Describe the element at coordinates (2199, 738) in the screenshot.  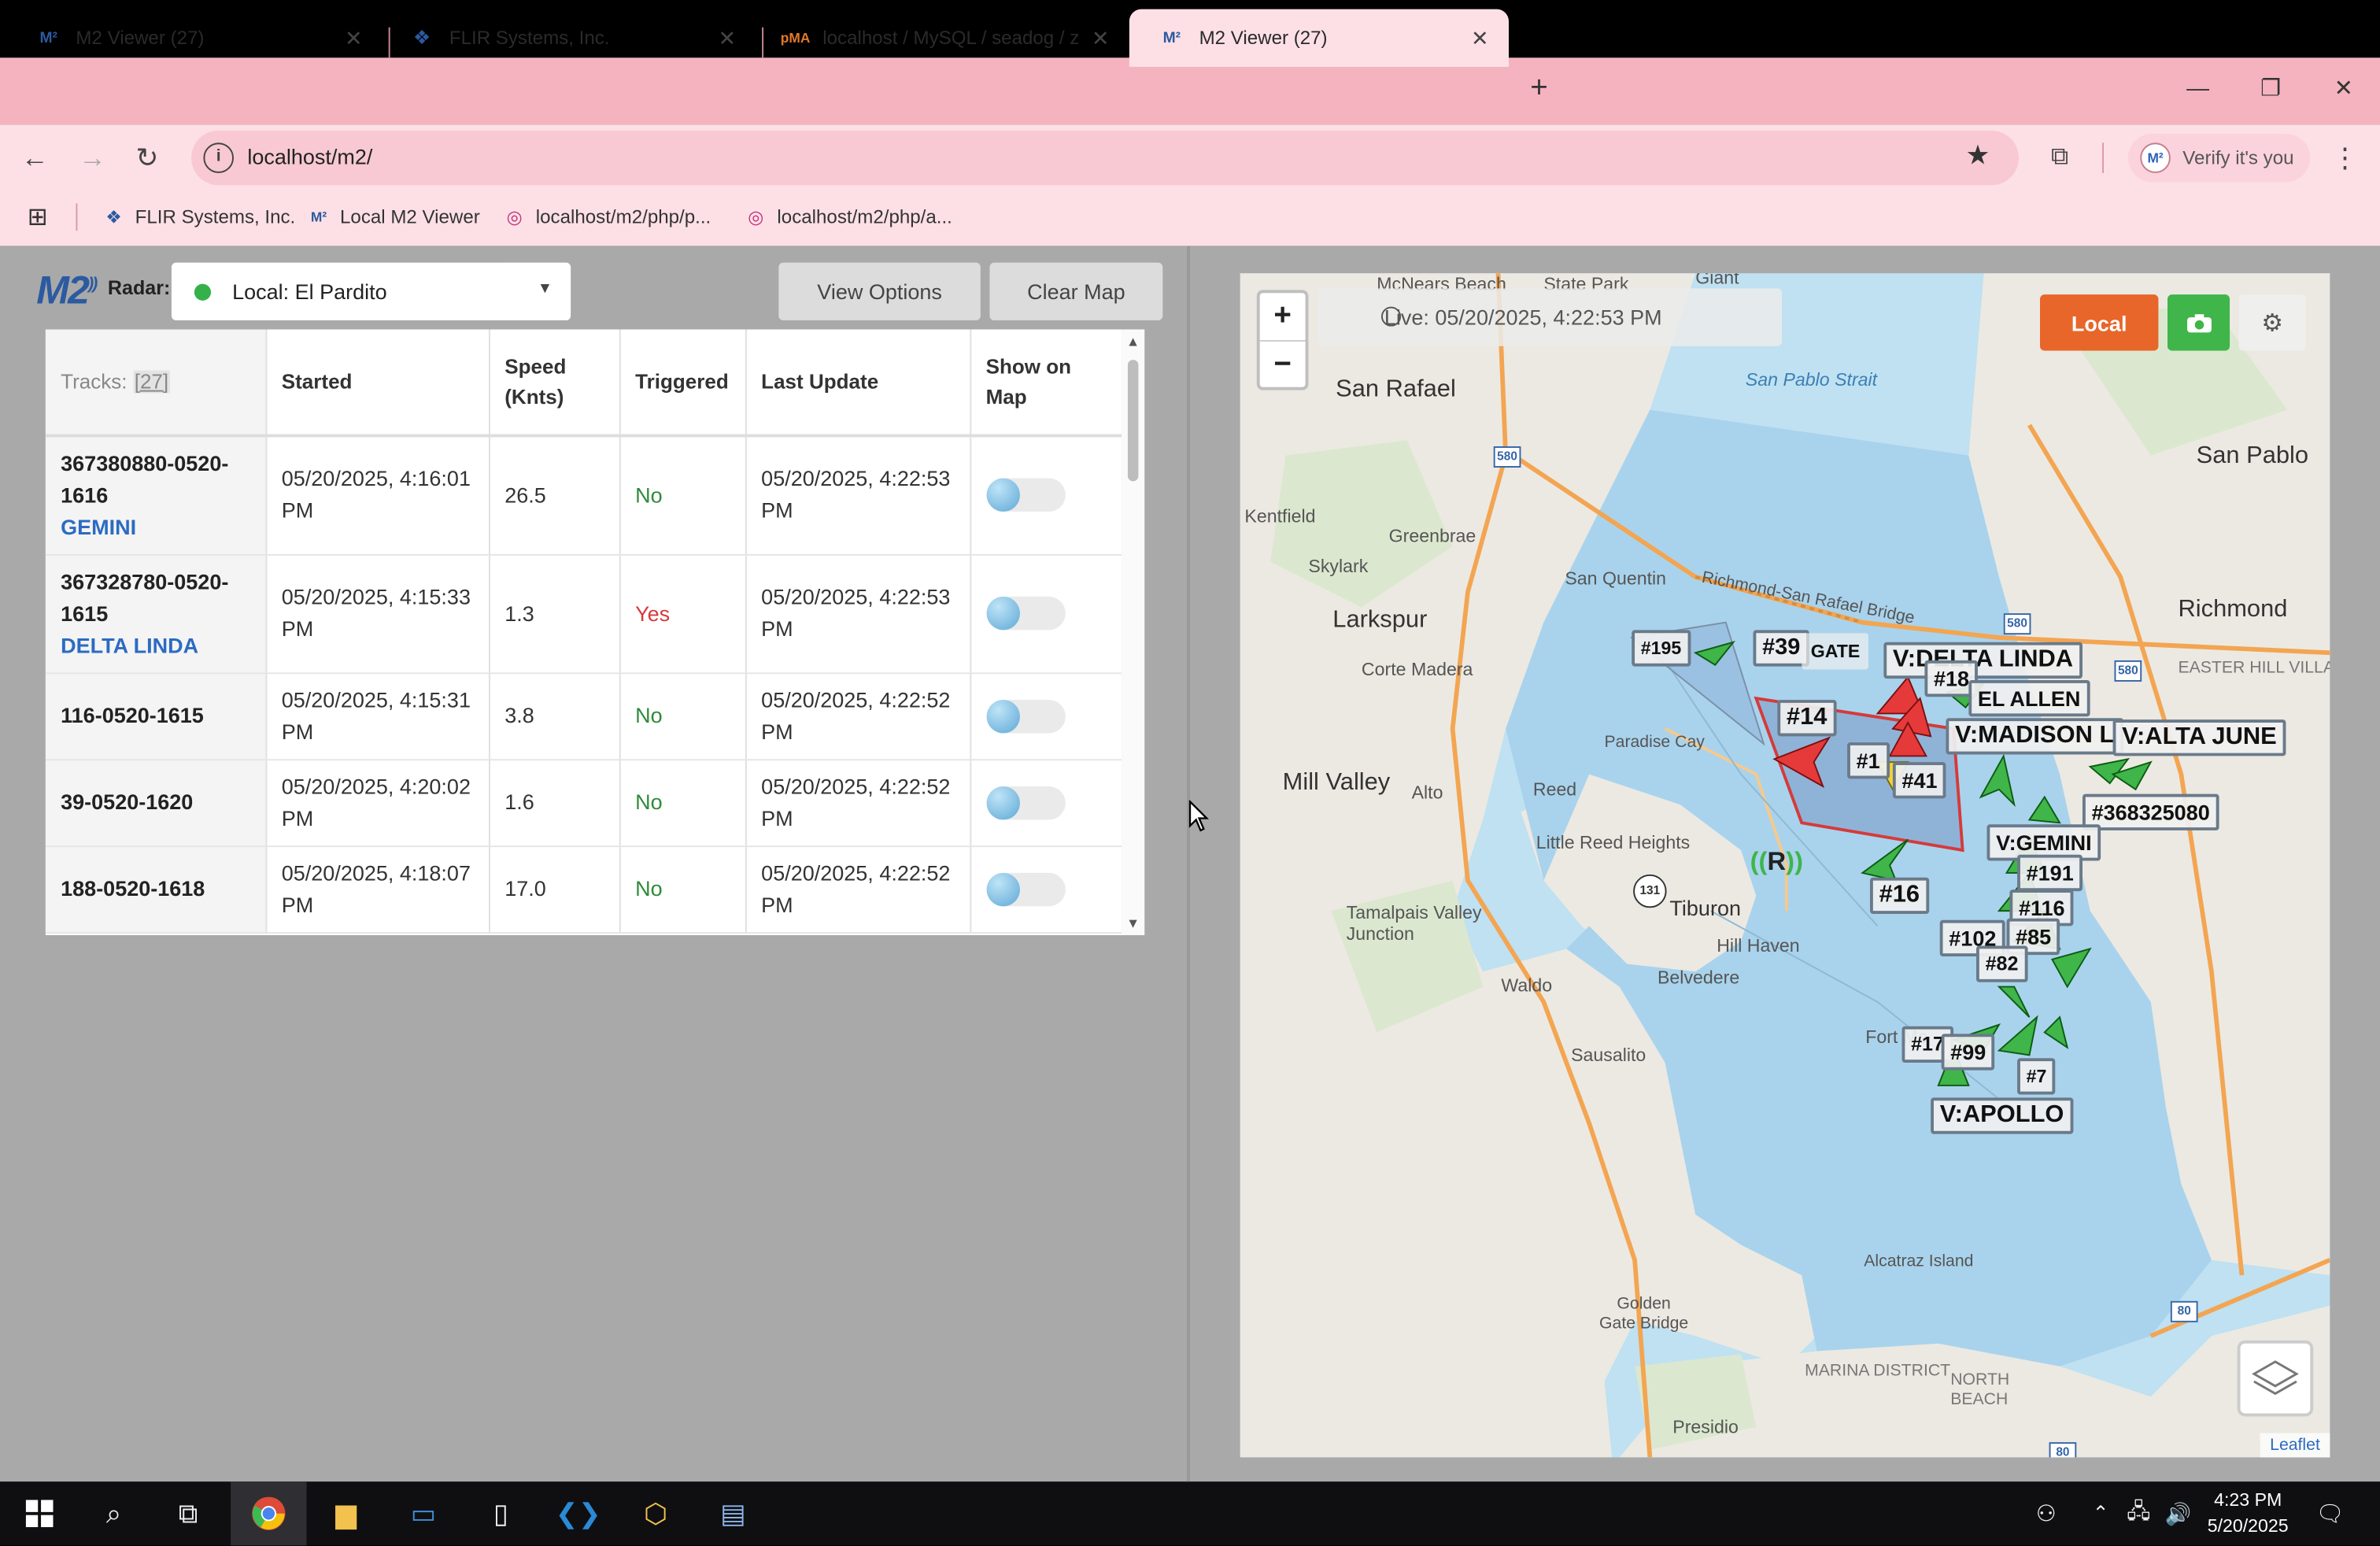
I see `track-label: V:ALTA JUNE` at that location.